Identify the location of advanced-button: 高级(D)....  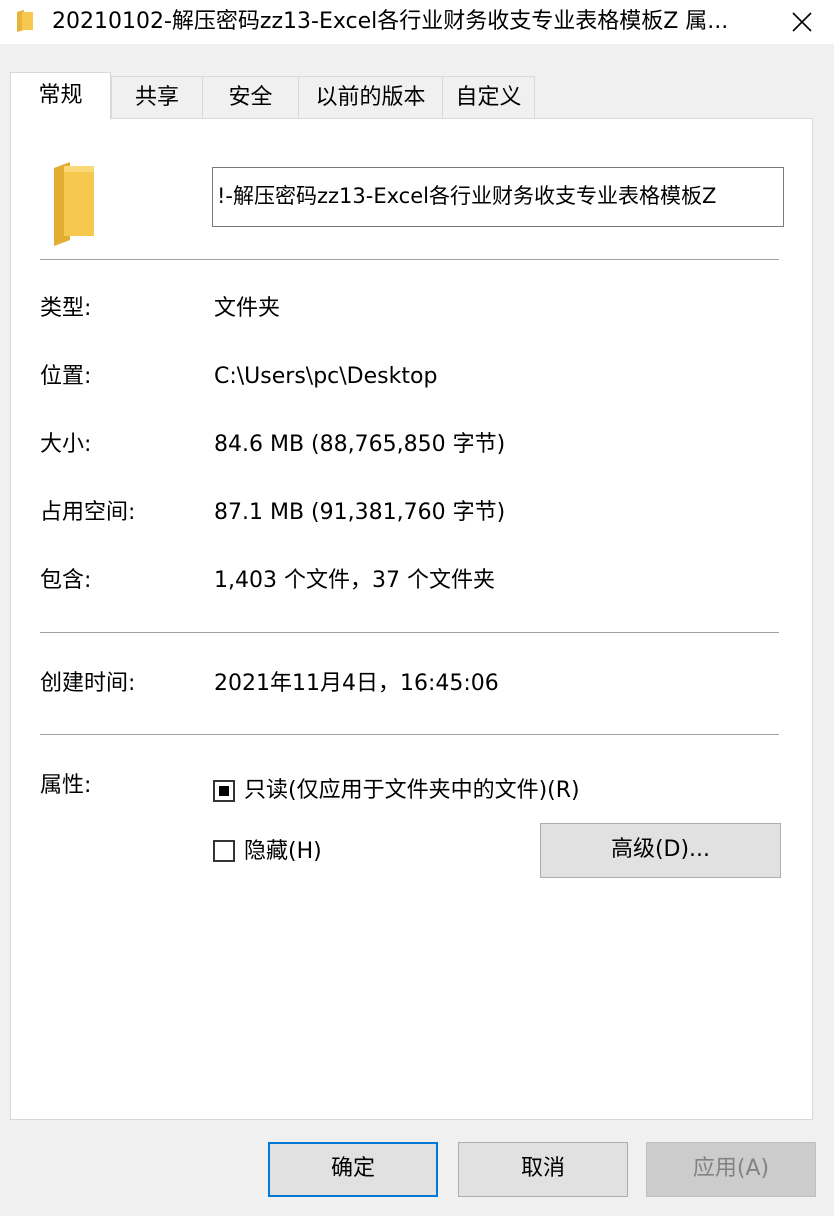
(660, 850).